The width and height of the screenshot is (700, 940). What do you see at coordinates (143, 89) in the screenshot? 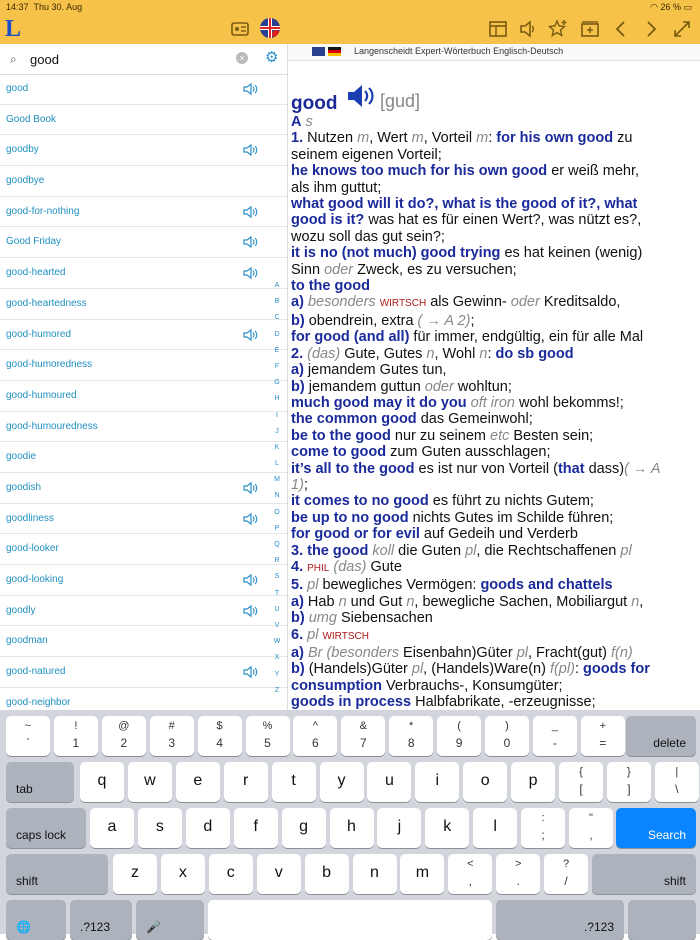
I see `list-item: good` at bounding box center [143, 89].